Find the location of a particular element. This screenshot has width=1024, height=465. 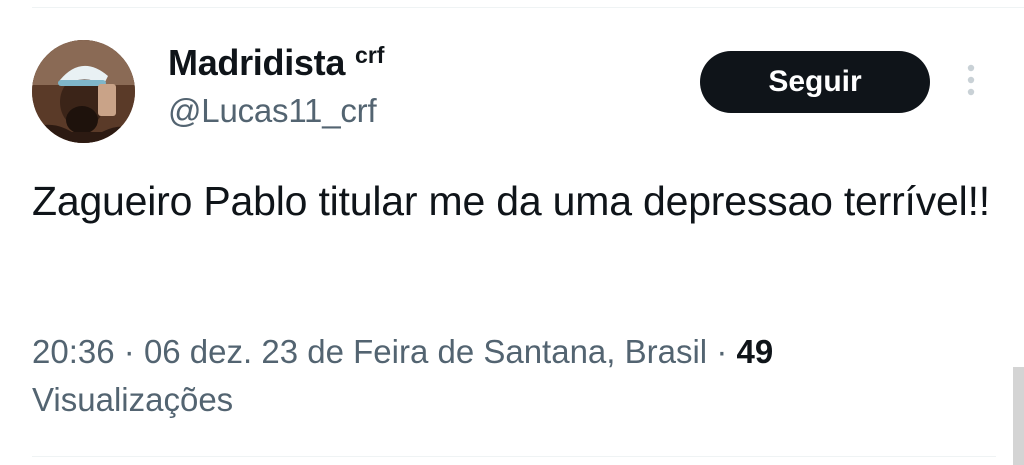

author-info: Madridista crf @Lucas11_crf is located at coordinates (276, 85).